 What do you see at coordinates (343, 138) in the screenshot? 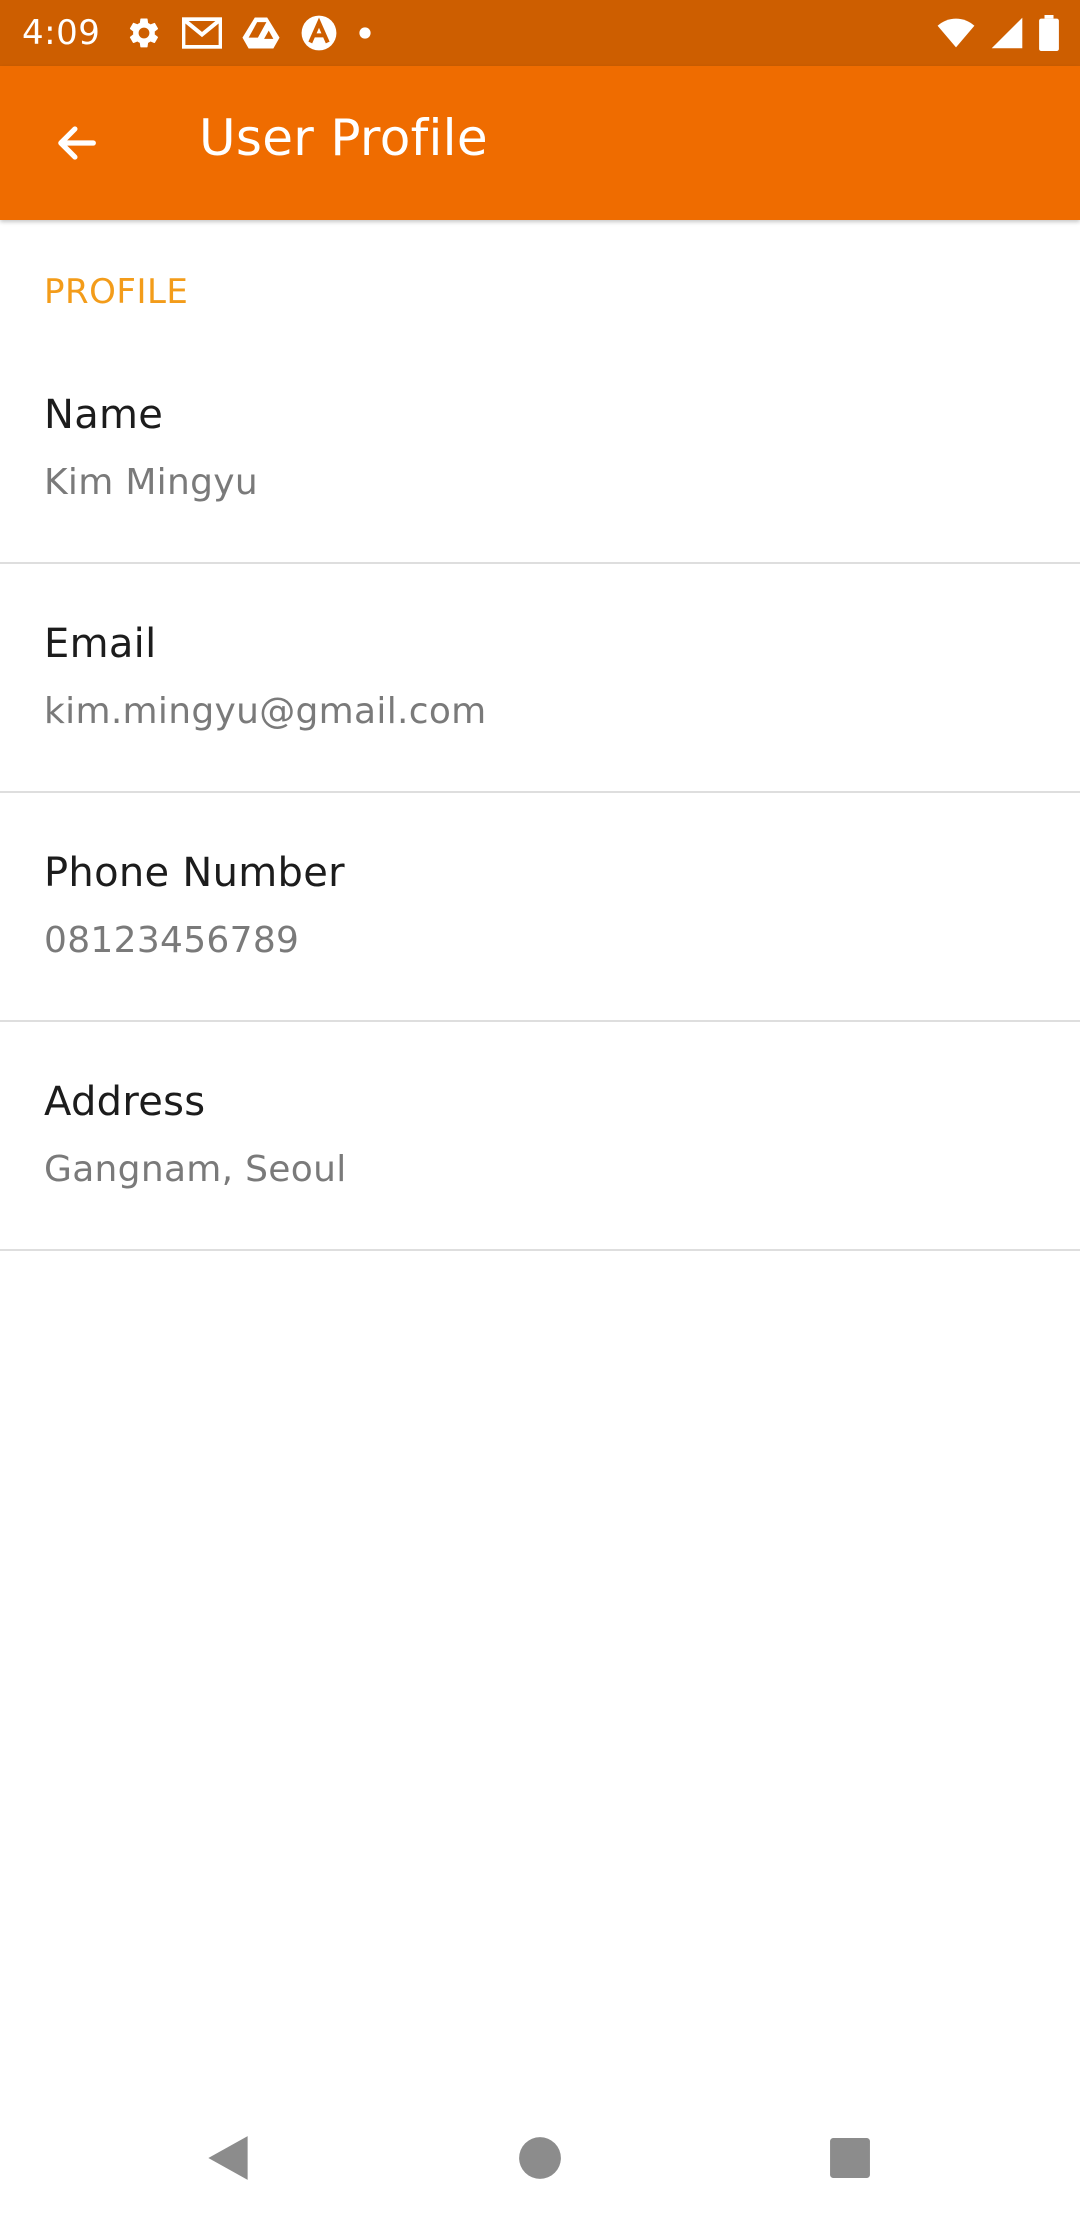
I see `page-title: User Profile` at bounding box center [343, 138].